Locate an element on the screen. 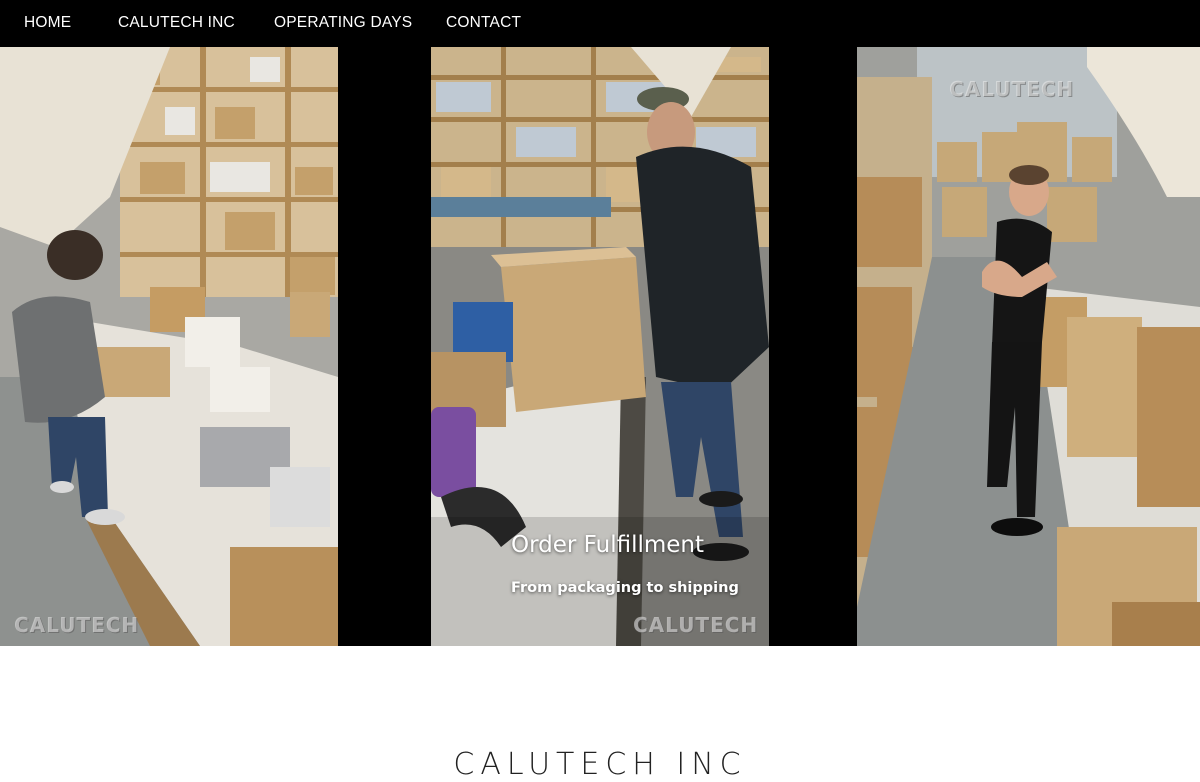 This screenshot has height=782, width=1200. slide-caption-title: Order Fulfillment is located at coordinates (608, 545).